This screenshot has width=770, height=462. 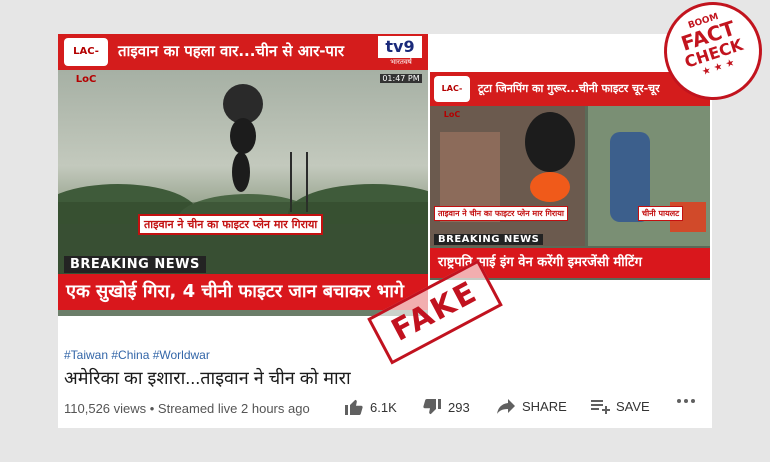 What do you see at coordinates (544, 406) in the screenshot?
I see `share-label: SHARE` at bounding box center [544, 406].